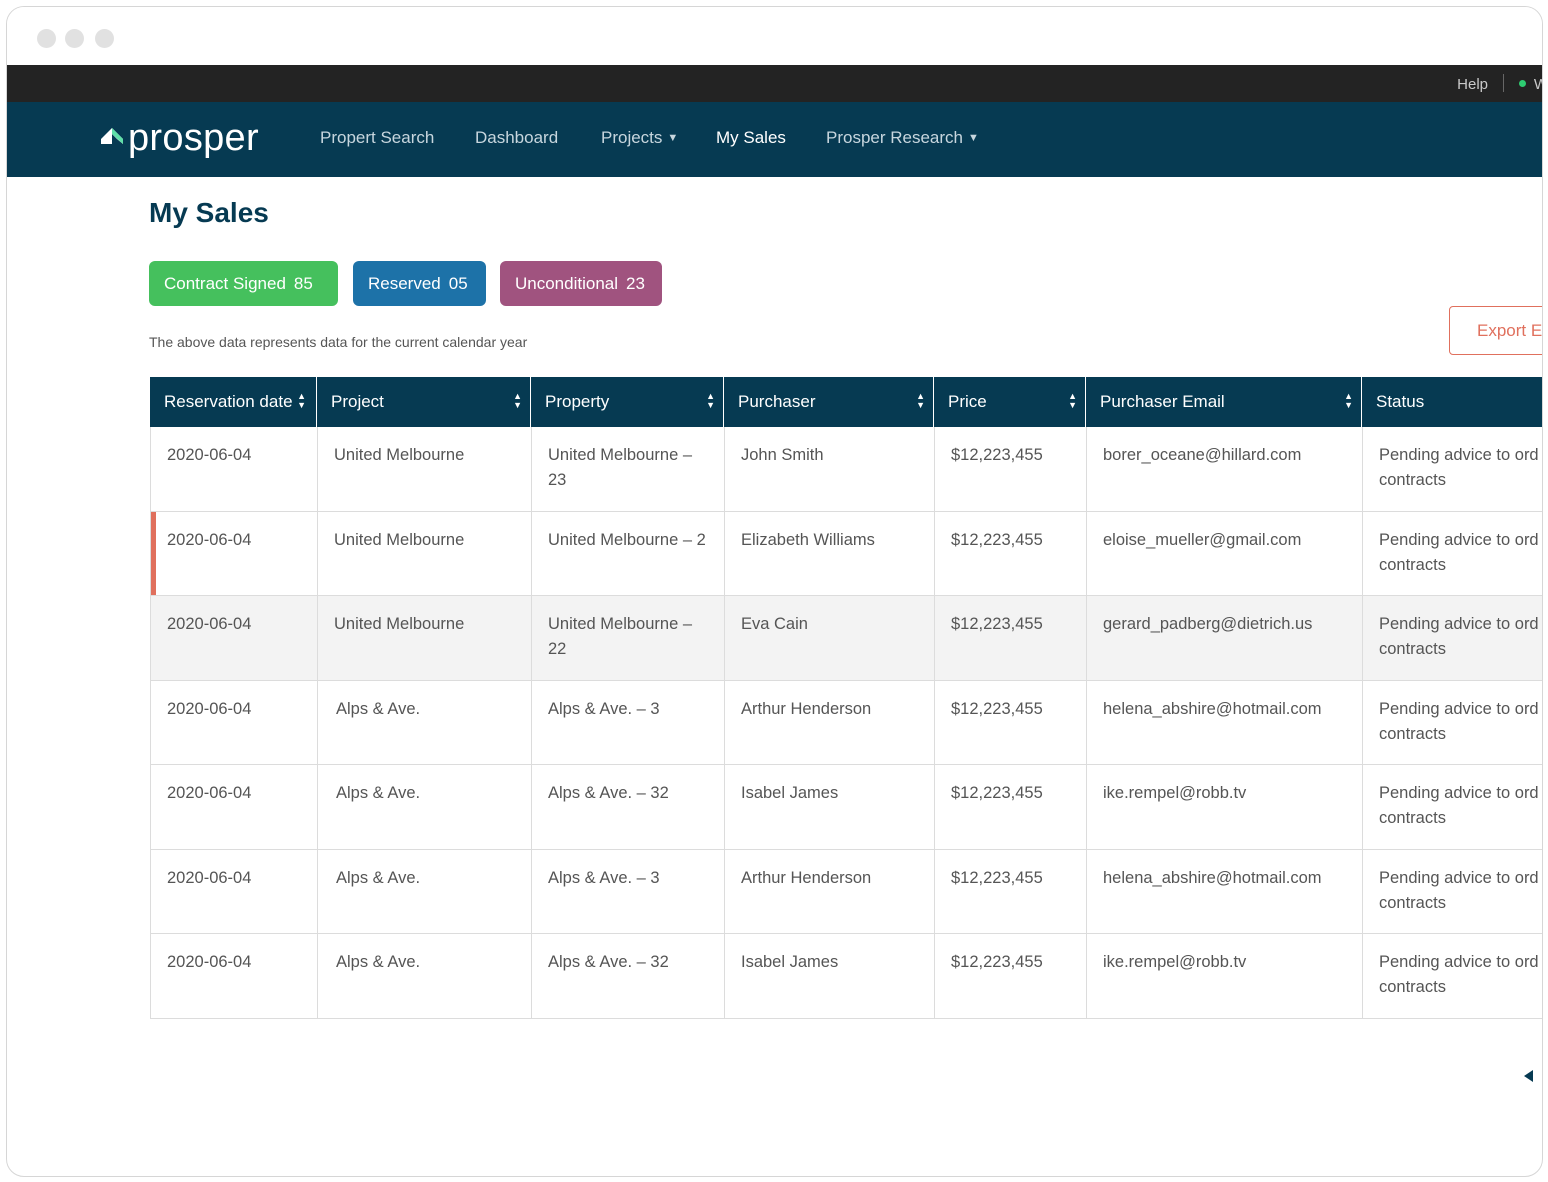  I want to click on nav-item-label: Dashboard, so click(517, 137).